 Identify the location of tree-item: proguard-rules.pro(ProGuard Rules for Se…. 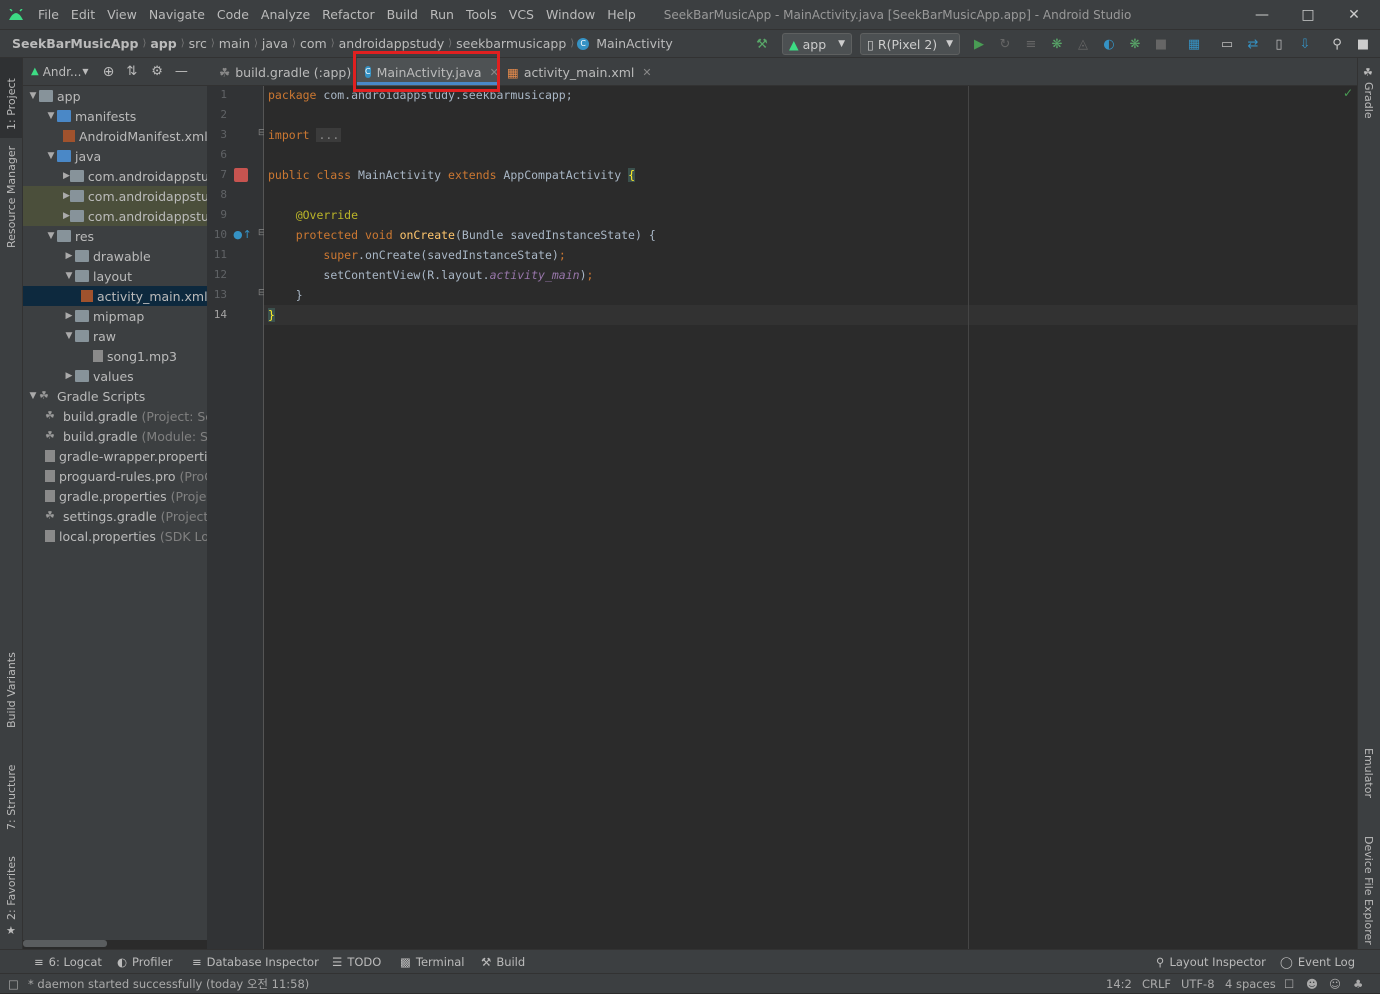
(115, 476).